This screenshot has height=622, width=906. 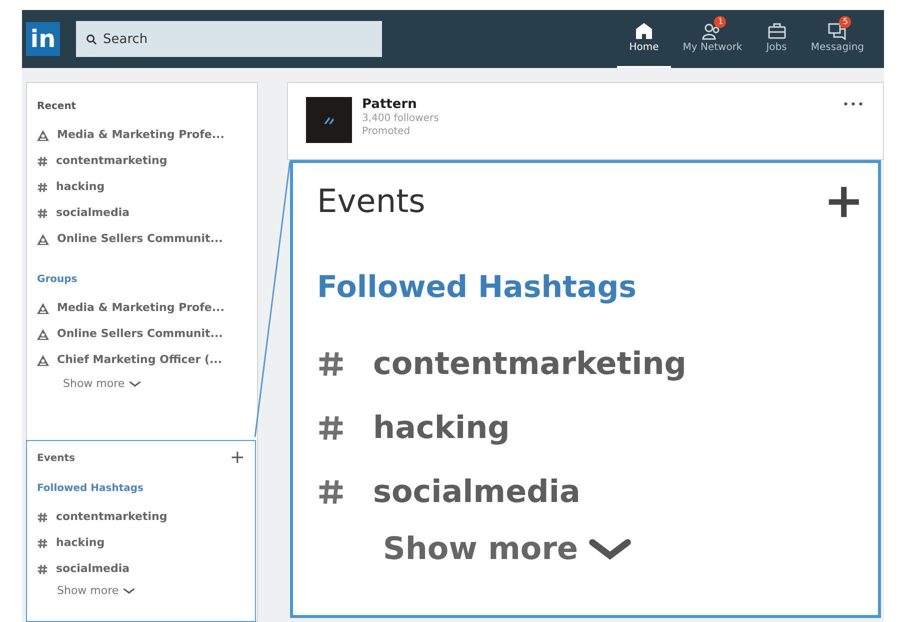 I want to click on search-icon, so click(x=91, y=39).